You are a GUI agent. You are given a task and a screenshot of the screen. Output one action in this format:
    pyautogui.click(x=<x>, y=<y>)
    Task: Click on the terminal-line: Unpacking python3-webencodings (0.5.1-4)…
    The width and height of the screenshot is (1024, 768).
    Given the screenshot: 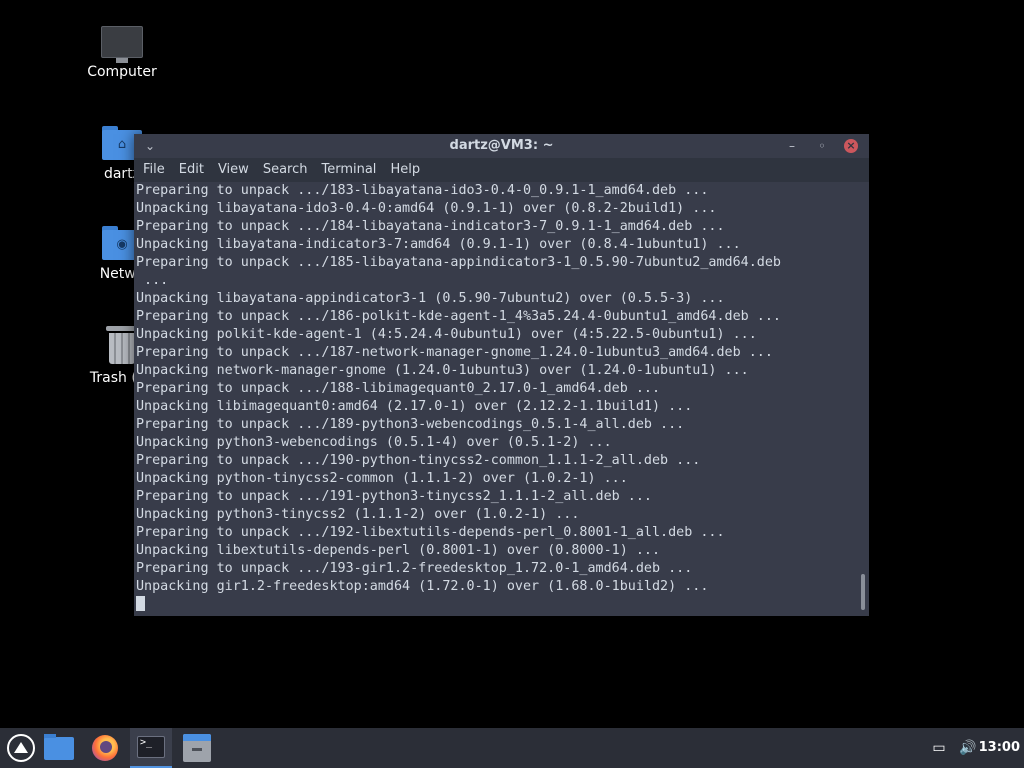 What is the action you would take?
    pyautogui.click(x=374, y=442)
    